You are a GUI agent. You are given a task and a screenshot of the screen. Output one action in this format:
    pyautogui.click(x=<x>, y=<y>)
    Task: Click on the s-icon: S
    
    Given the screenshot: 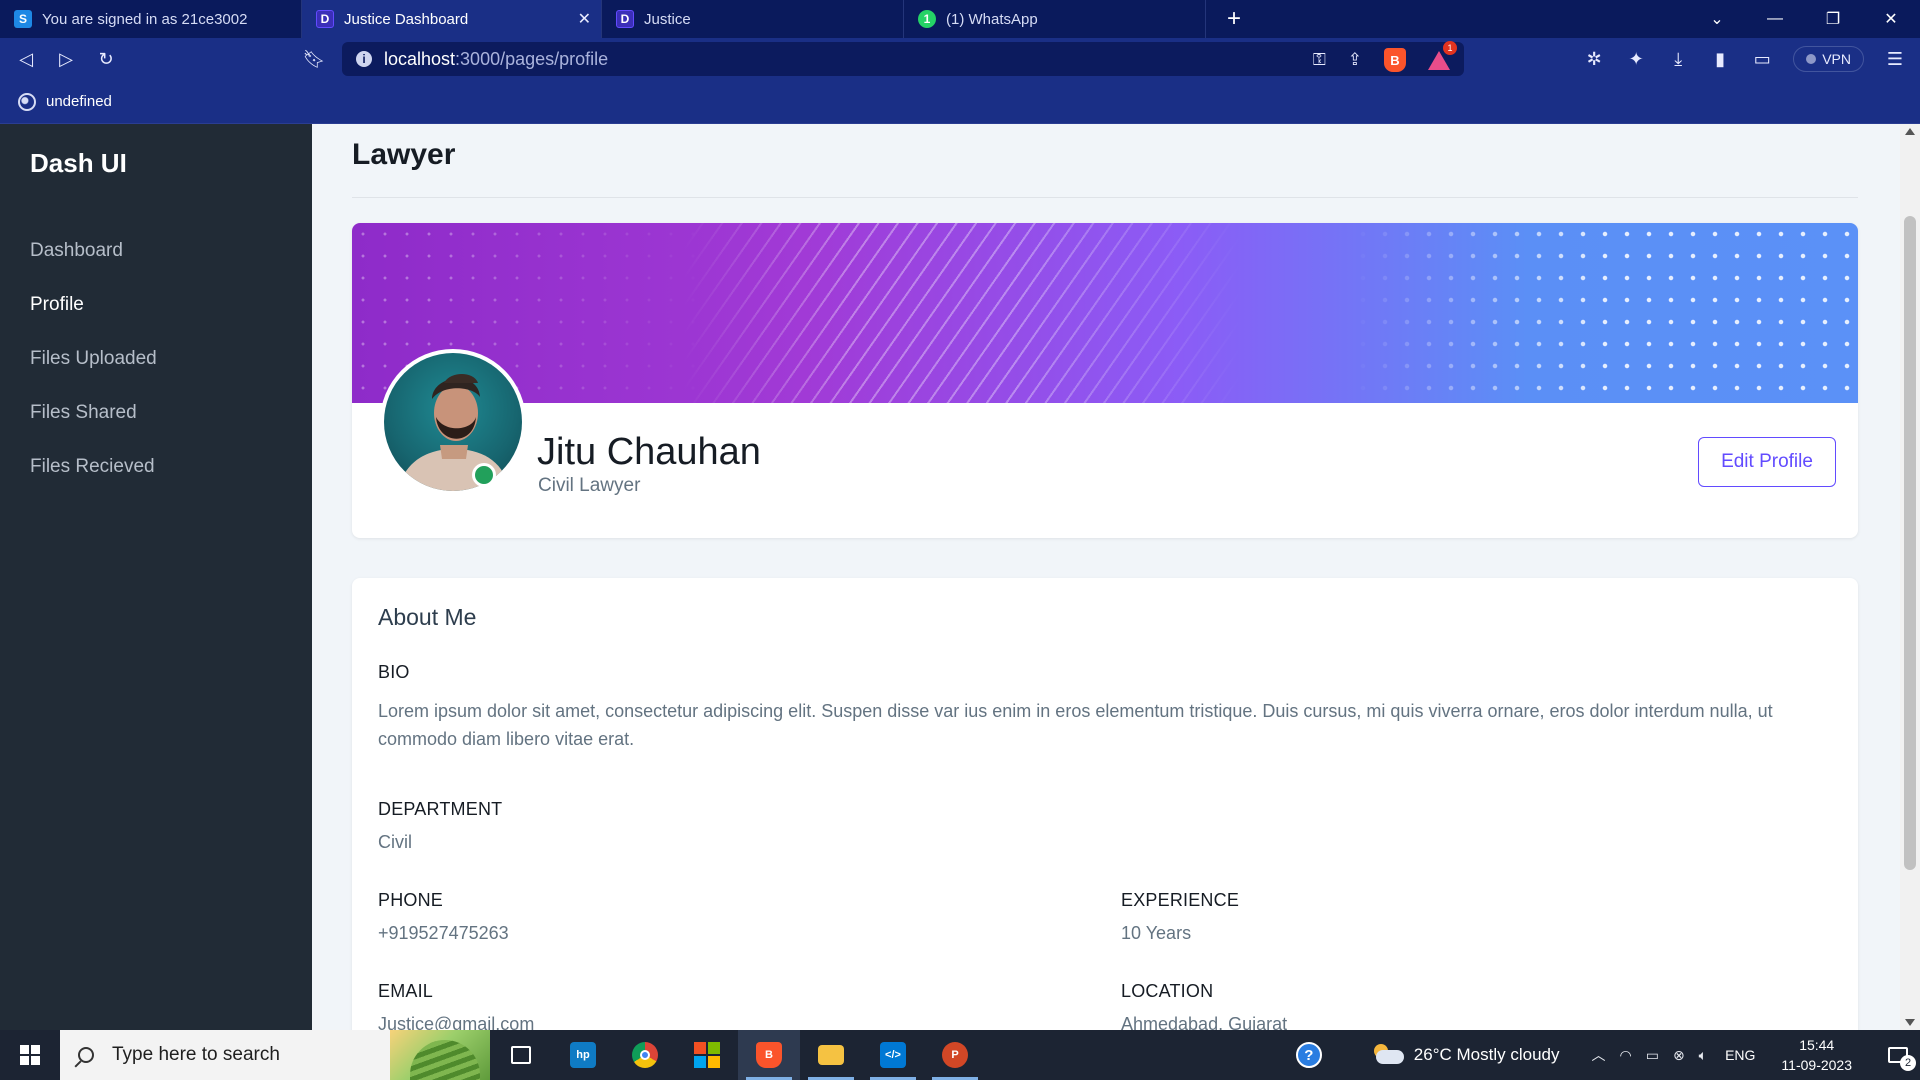 What is the action you would take?
    pyautogui.click(x=23, y=19)
    